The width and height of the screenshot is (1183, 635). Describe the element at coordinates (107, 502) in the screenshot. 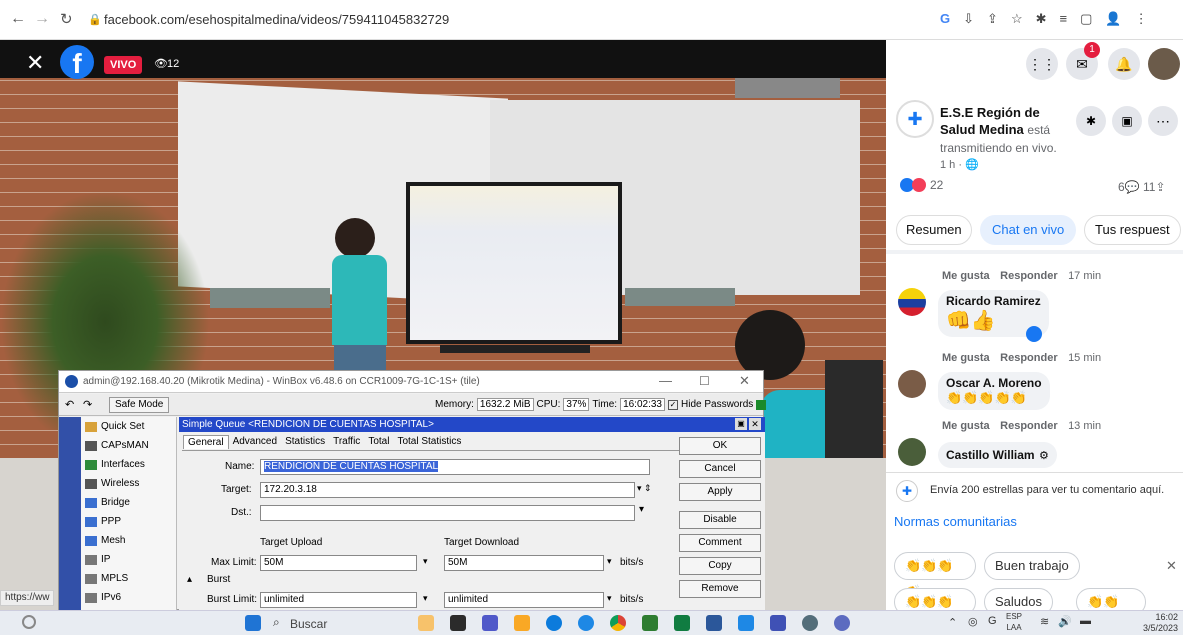

I see `menu-bridge: Bridge` at that location.